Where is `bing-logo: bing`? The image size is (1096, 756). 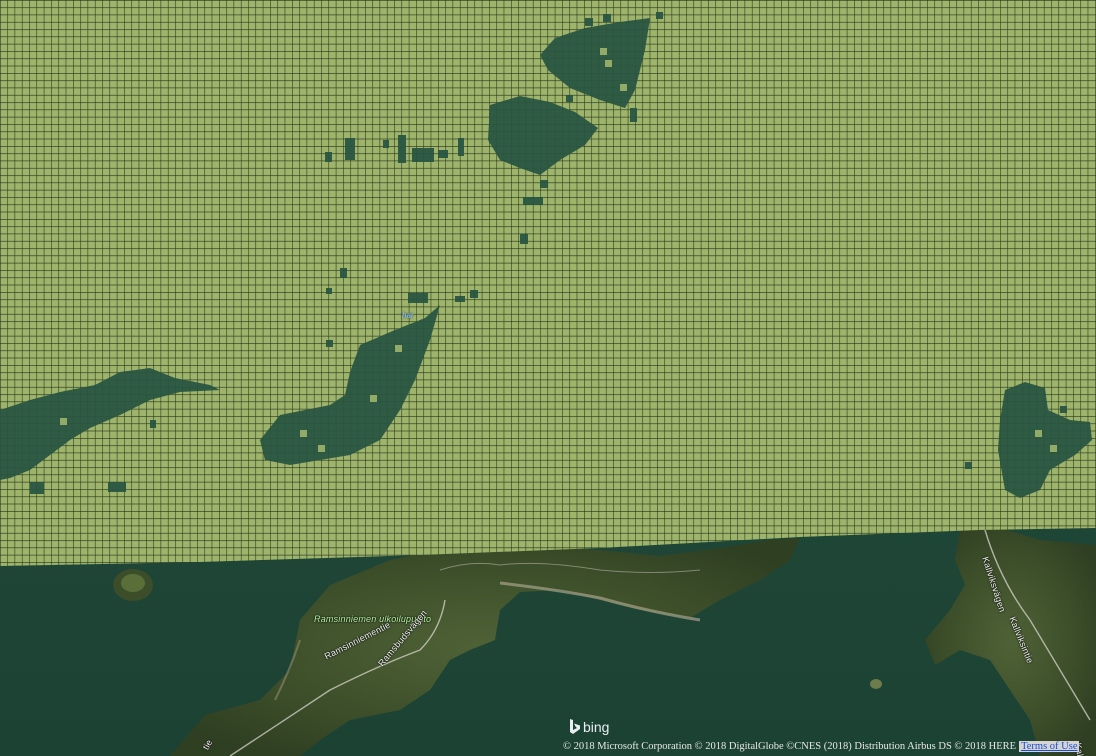
bing-logo: bing is located at coordinates (589, 727).